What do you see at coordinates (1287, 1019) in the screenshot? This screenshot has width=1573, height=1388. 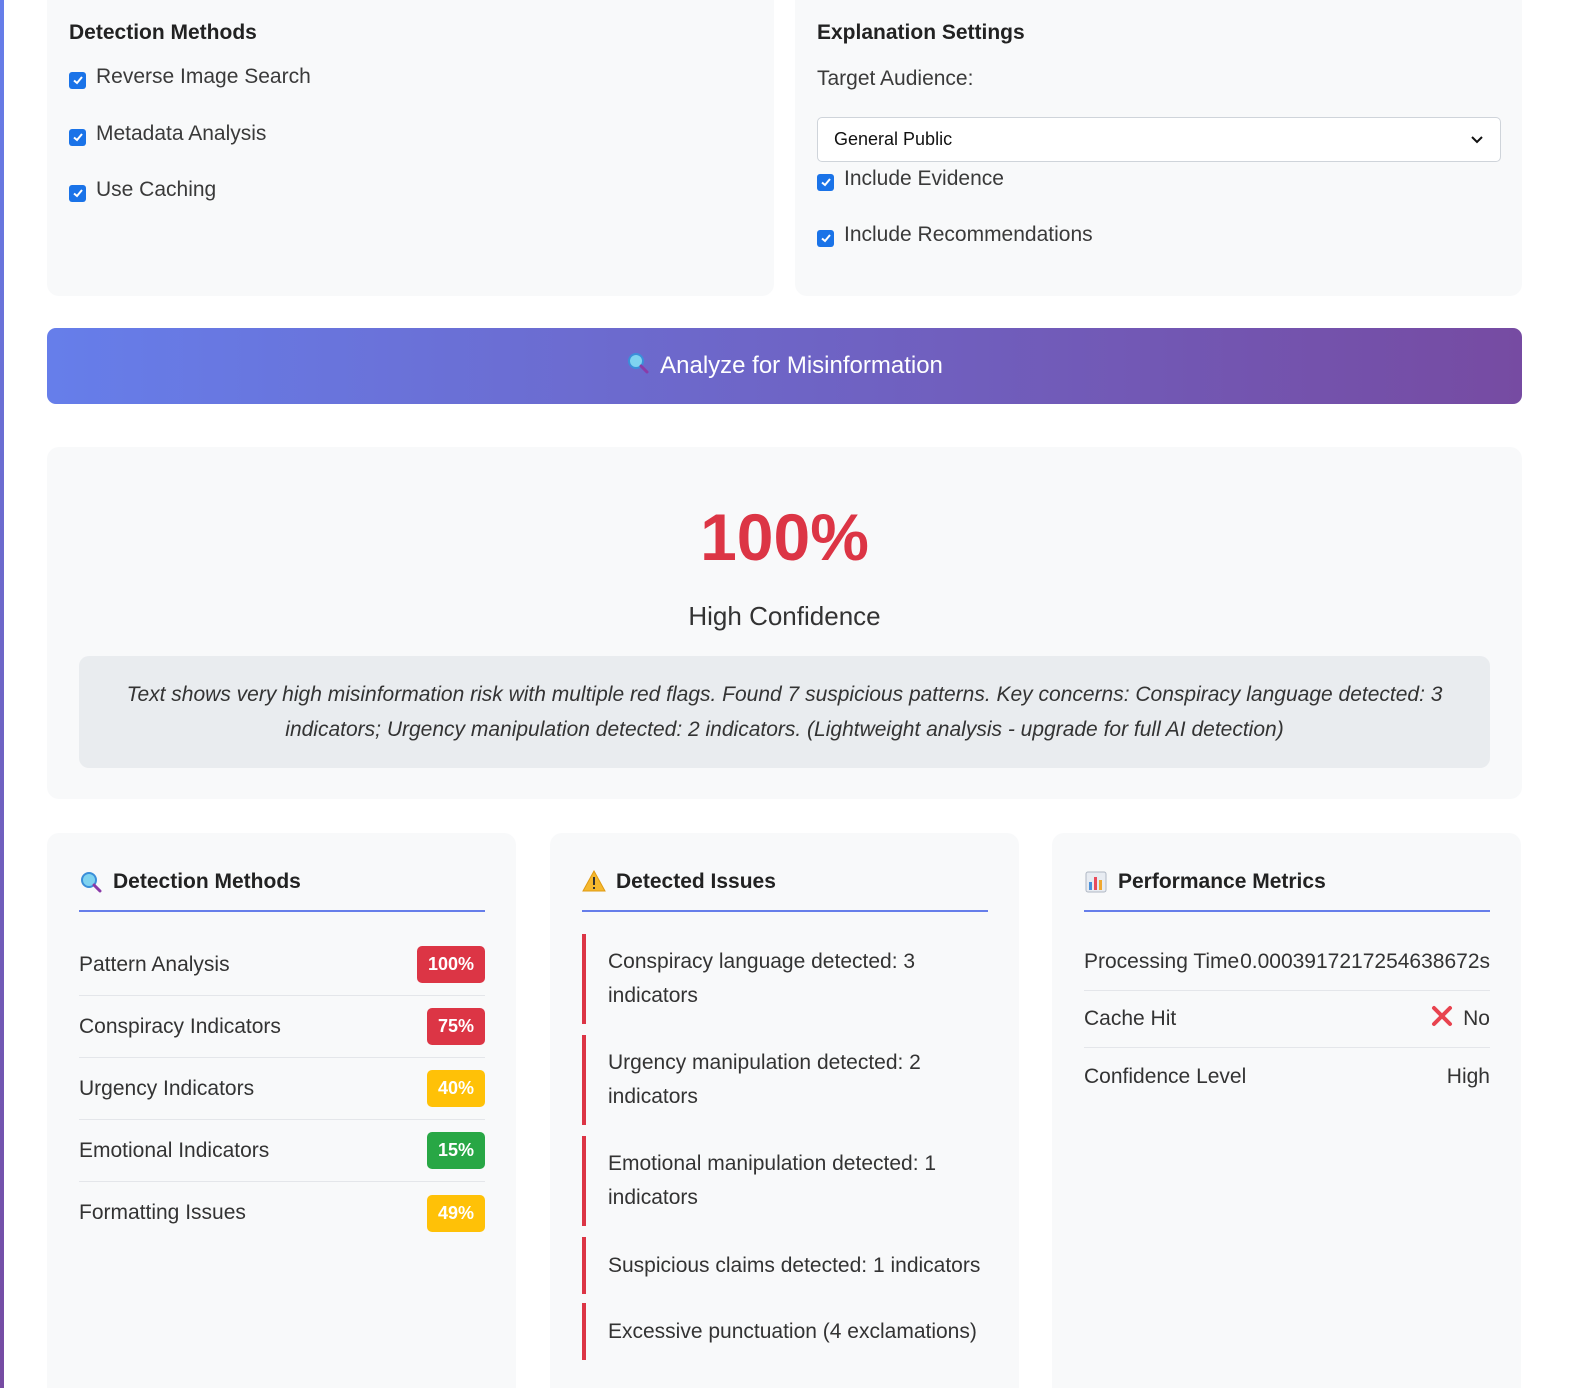 I see `metric-row: Cache Hit No` at bounding box center [1287, 1019].